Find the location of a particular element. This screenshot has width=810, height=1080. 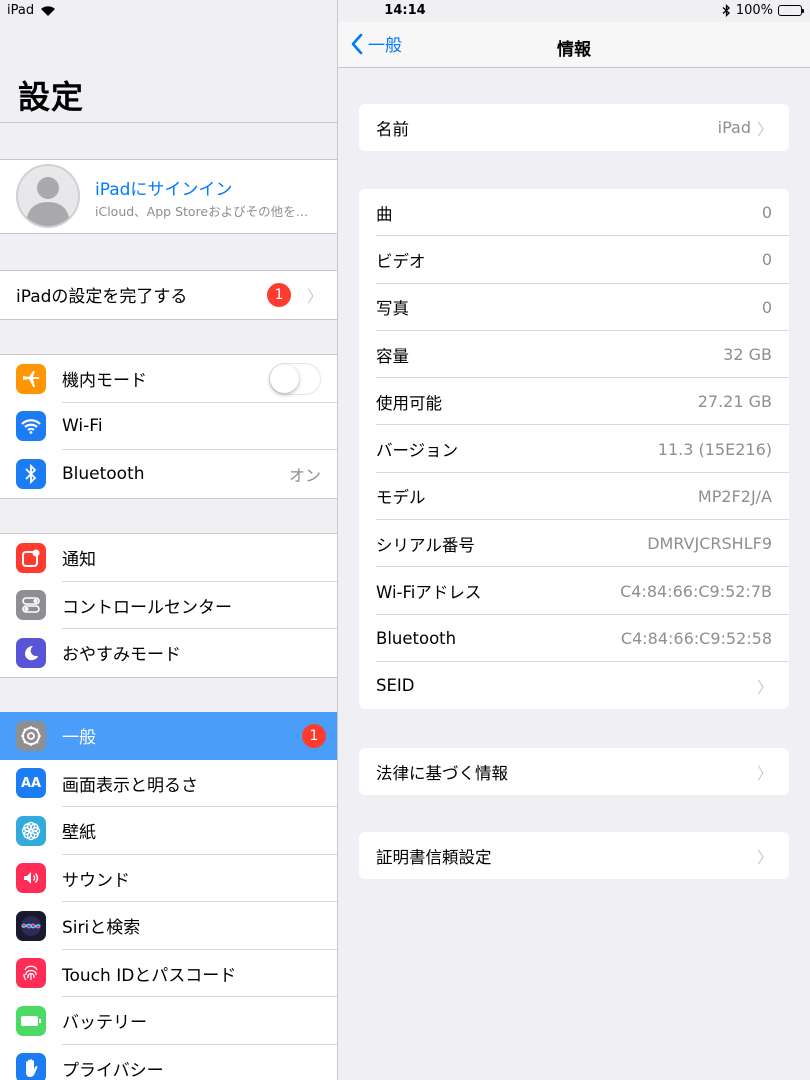

name-card: 名前 iPad 〉 is located at coordinates (574, 128).